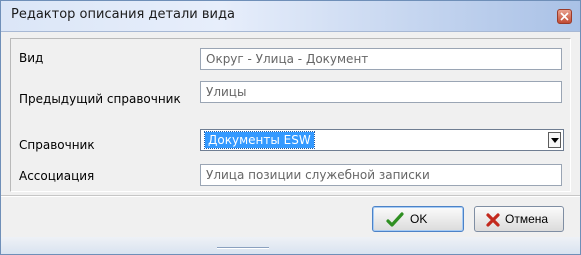  Describe the element at coordinates (290, 245) in the screenshot. I see `bottom-strip` at that location.